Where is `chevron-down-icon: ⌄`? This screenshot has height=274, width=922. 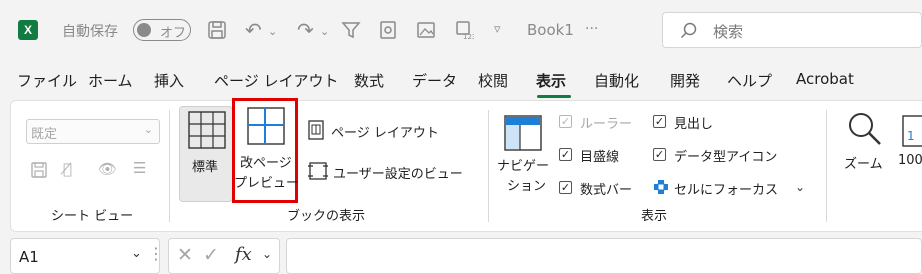
chevron-down-icon: ⌄ is located at coordinates (148, 129).